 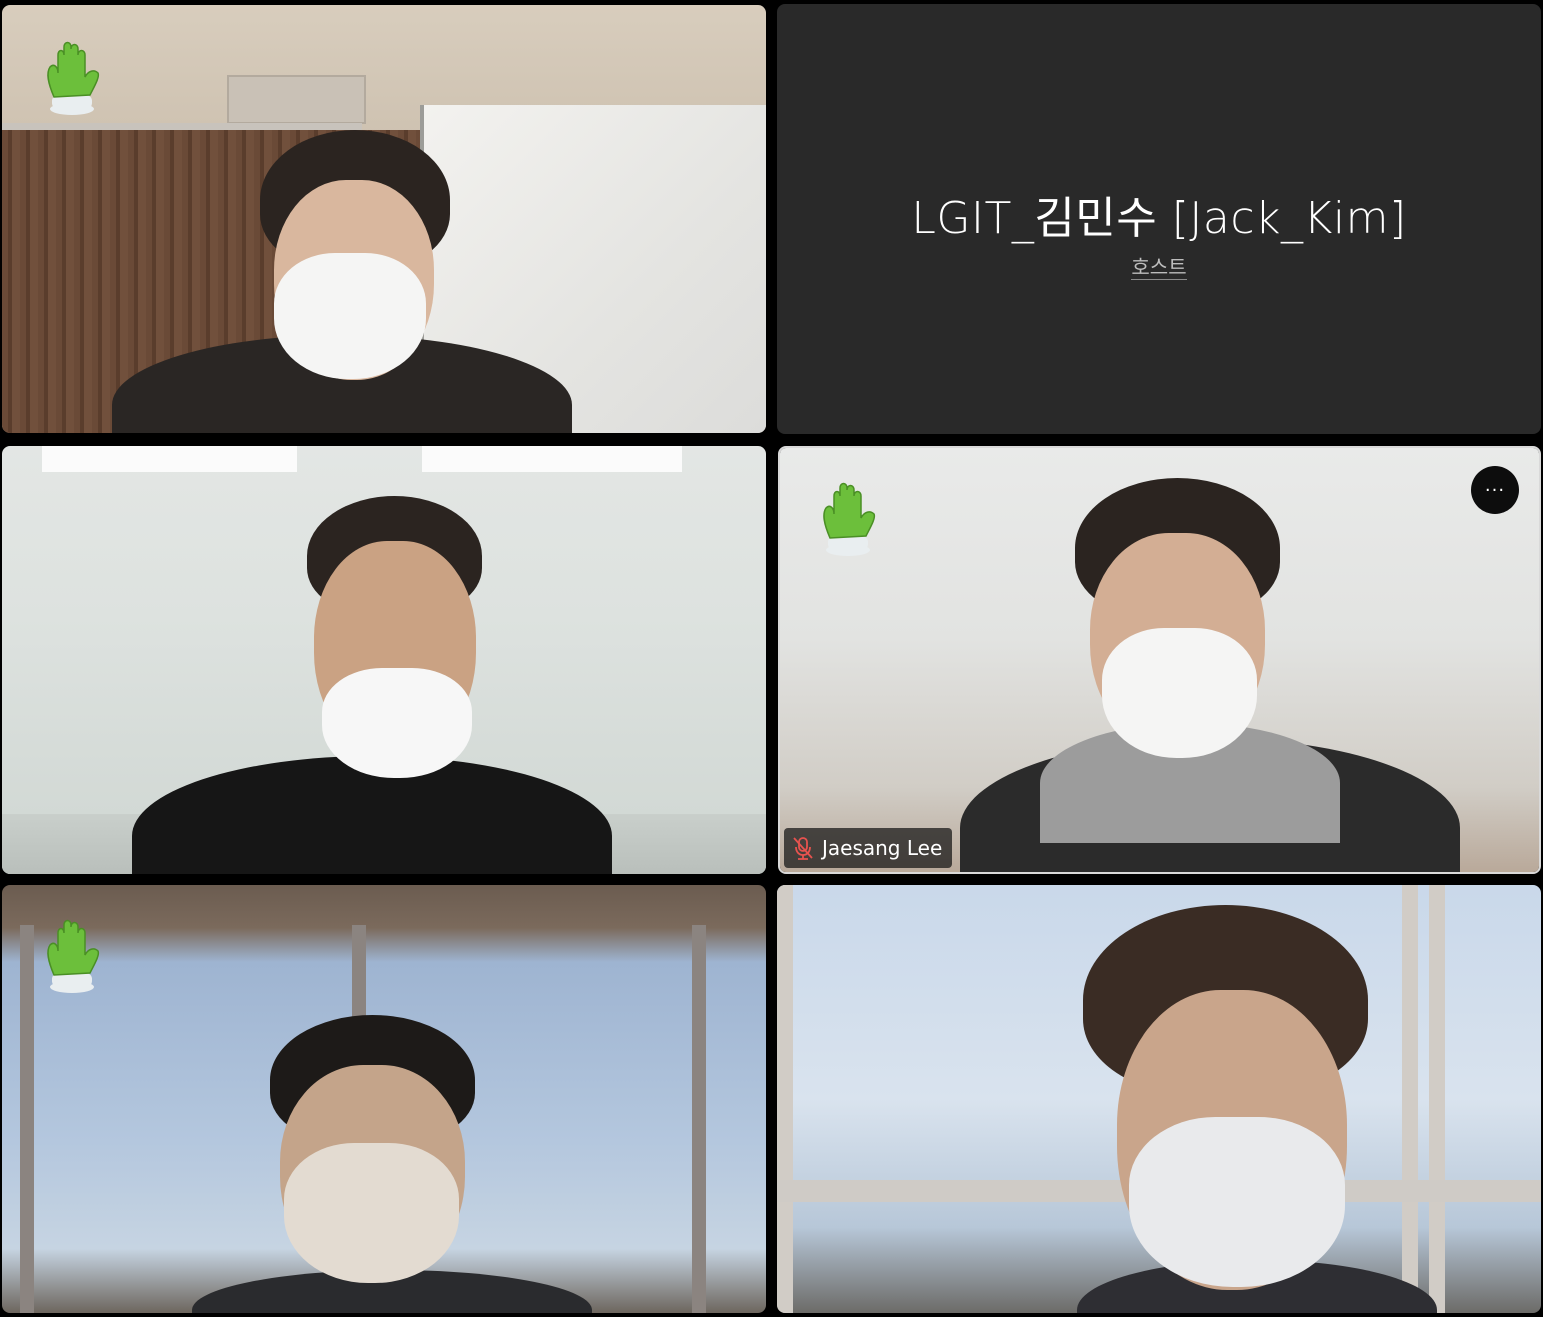 I want to click on participant-name: Jaesang Lee, so click(x=882, y=848).